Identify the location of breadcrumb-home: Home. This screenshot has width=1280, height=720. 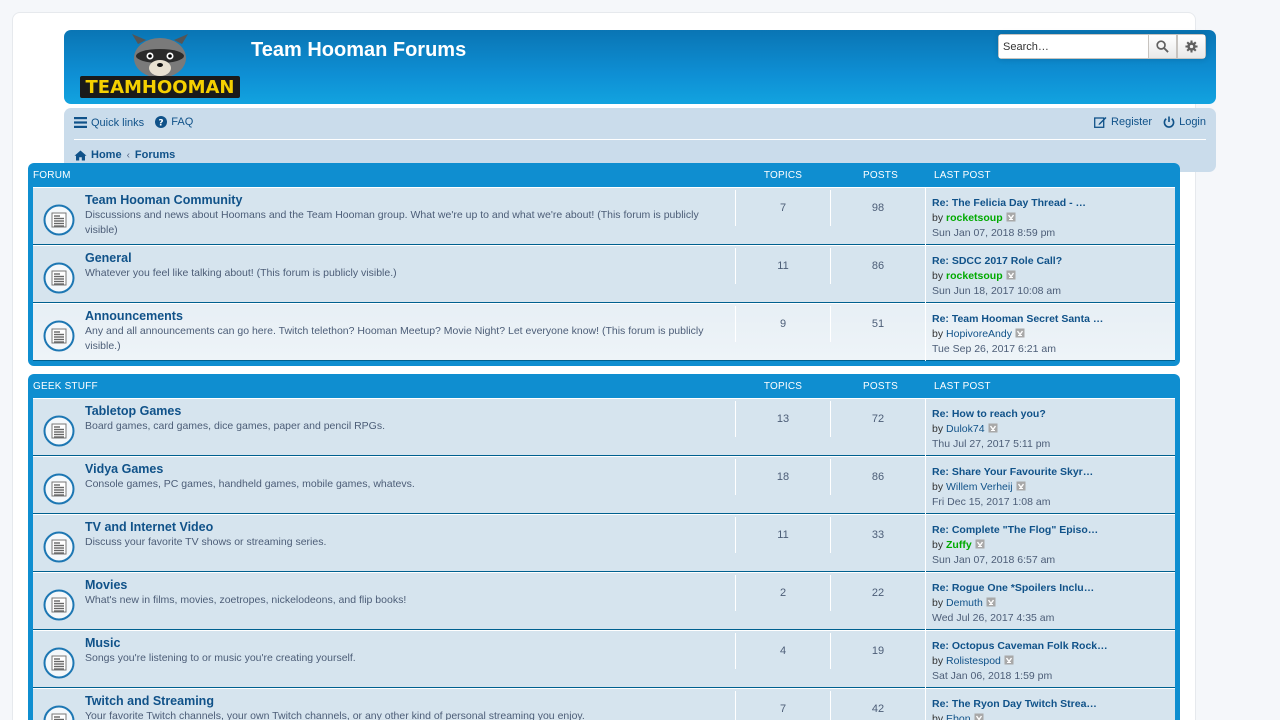
(98, 155).